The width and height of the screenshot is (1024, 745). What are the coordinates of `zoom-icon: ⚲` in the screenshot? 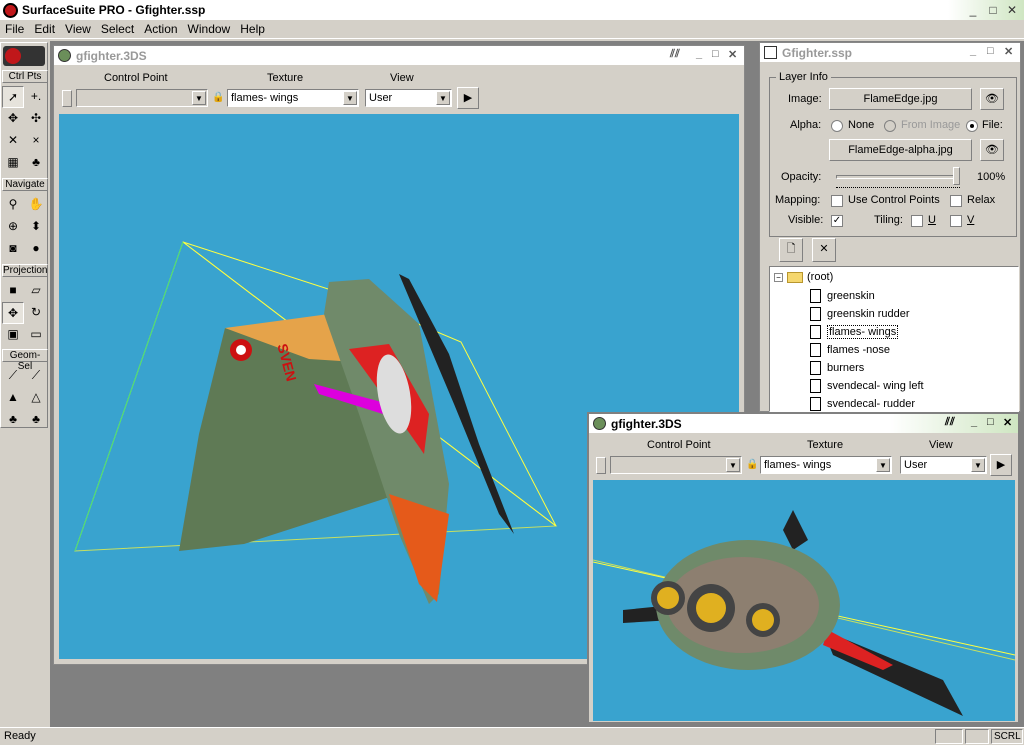 It's located at (13, 205).